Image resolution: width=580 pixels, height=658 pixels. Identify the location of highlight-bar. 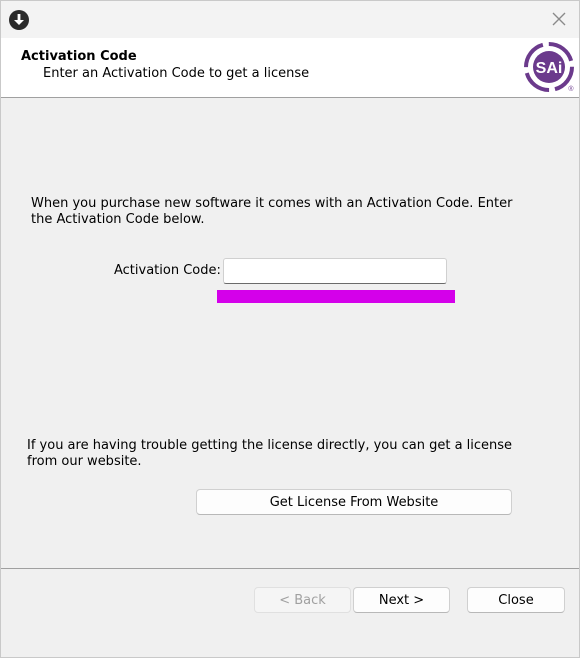
(336, 296).